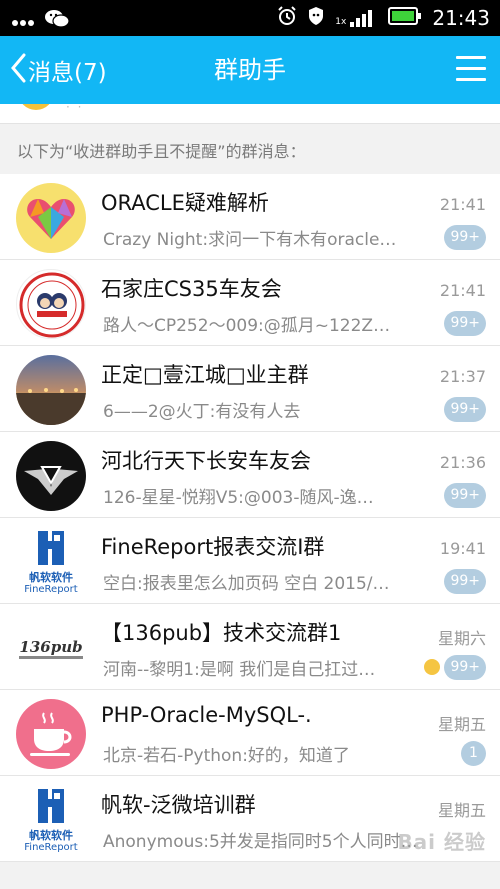  I want to click on avatar, so click(36, 107).